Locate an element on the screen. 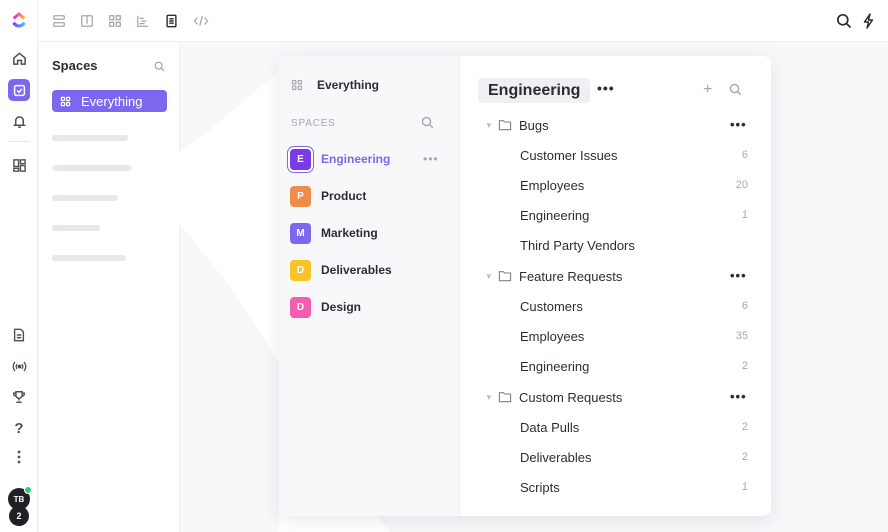  list-task-count is located at coordinates (728, 245).